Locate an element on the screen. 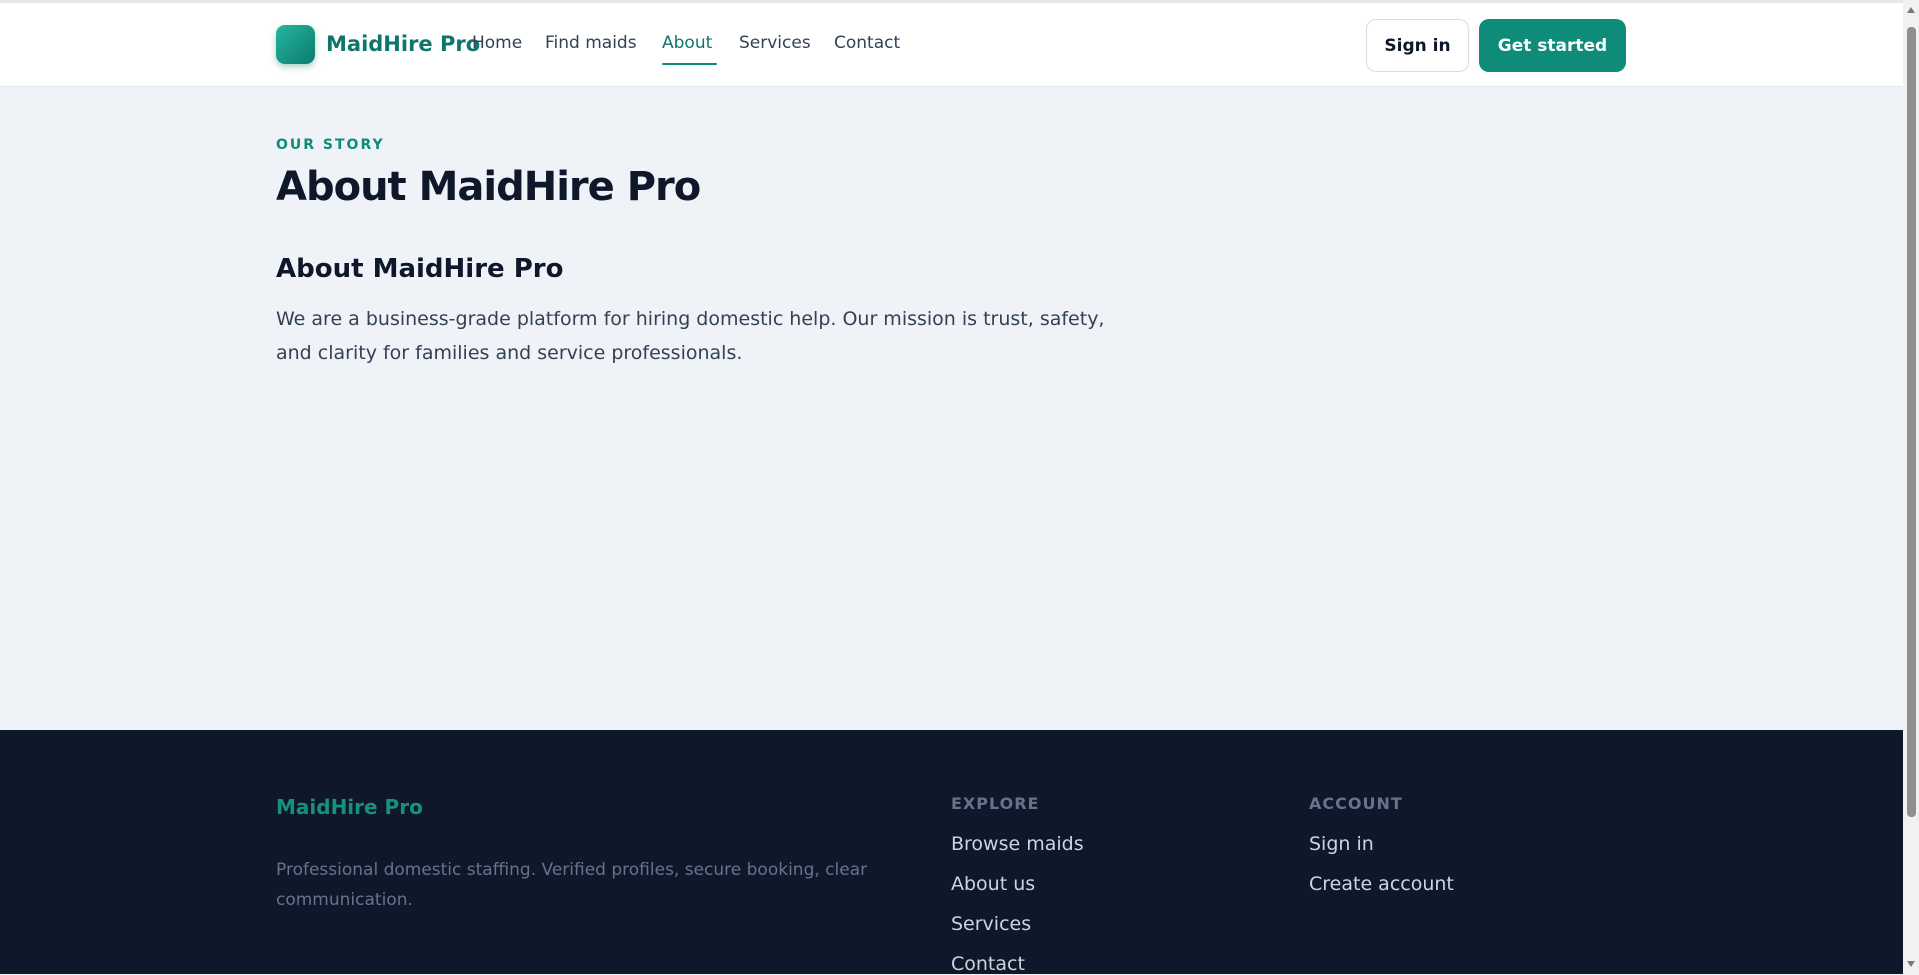 This screenshot has width=1919, height=975. nav-find-maids: Find maids is located at coordinates (591, 43).